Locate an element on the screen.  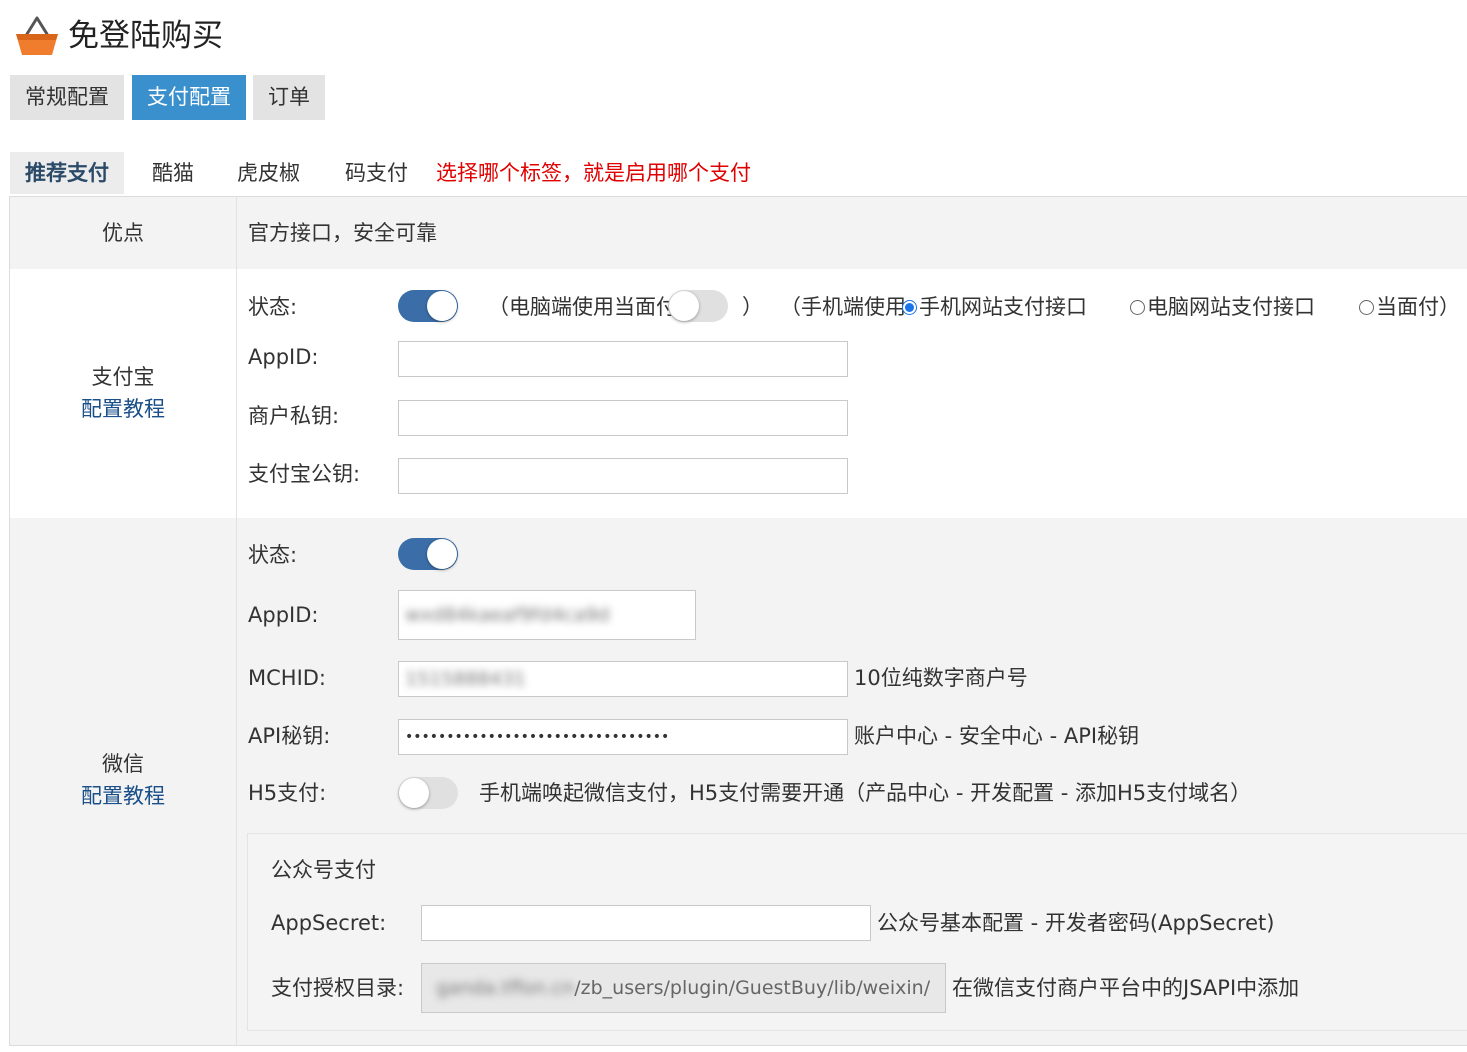
tab-orders: 订单 is located at coordinates (289, 97).